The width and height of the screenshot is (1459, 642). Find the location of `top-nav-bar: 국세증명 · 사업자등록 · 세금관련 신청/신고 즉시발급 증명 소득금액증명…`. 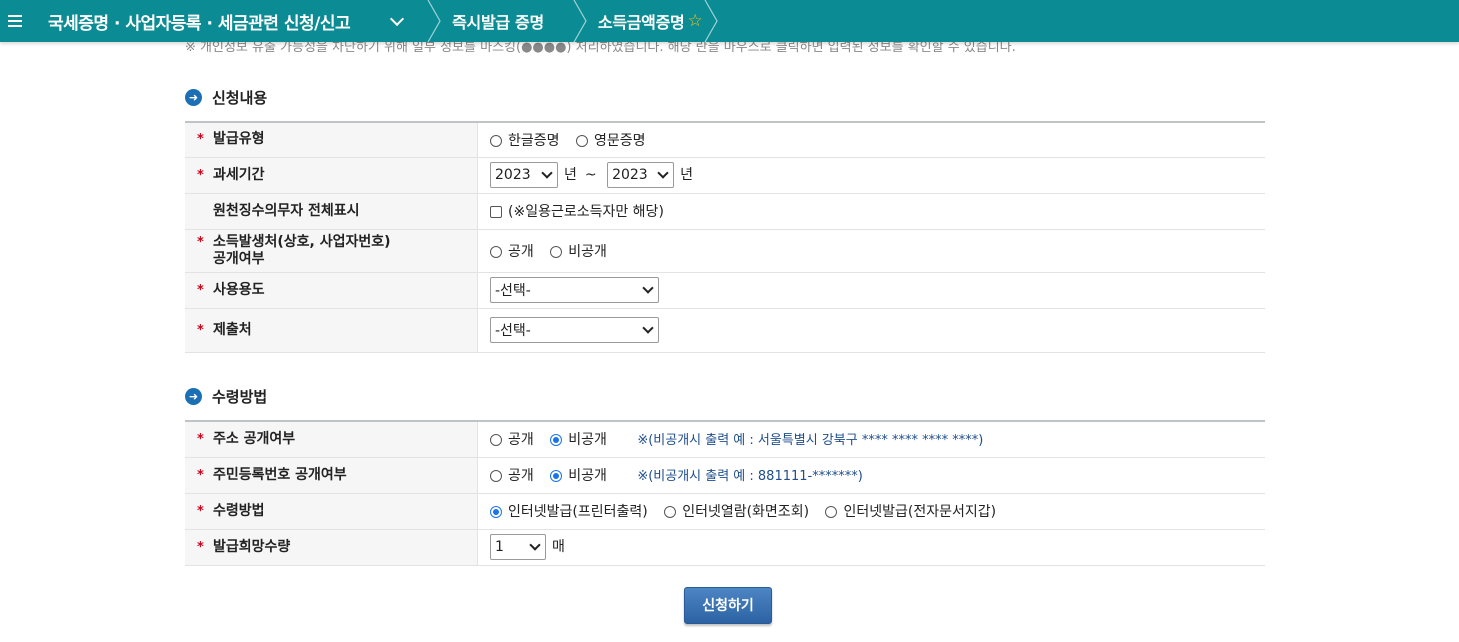

top-nav-bar: 국세증명 · 사업자등록 · 세금관련 신청/신고 즉시발급 증명 소득금액증명… is located at coordinates (729, 21).